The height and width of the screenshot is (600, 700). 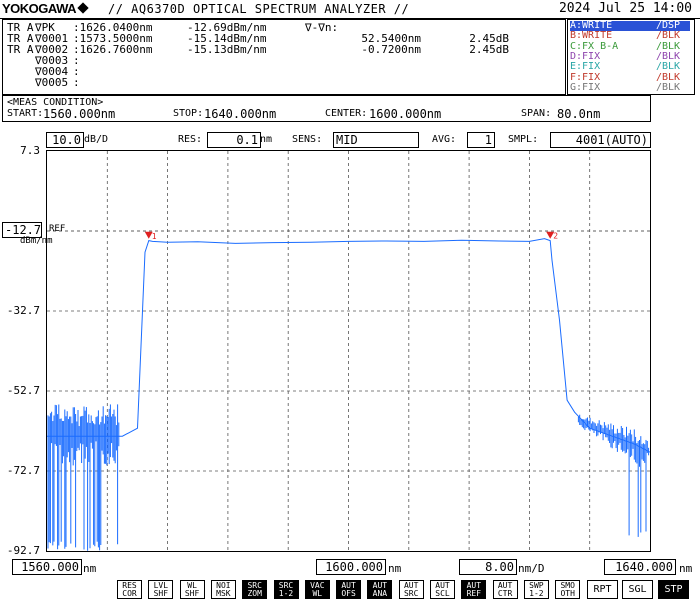 I want to click on smpl-label: SMPL:, so click(x=523, y=139).